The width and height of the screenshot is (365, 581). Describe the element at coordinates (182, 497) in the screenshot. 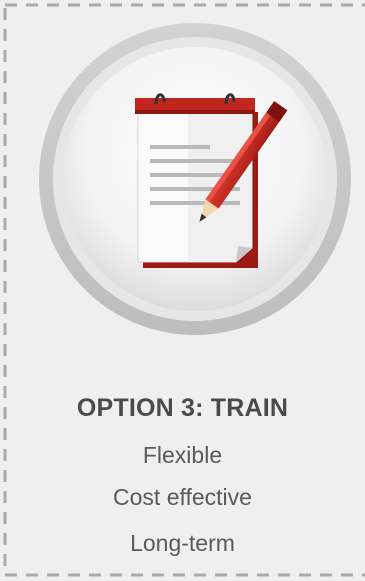

I see `feature-cost-effective: Cost effective` at that location.